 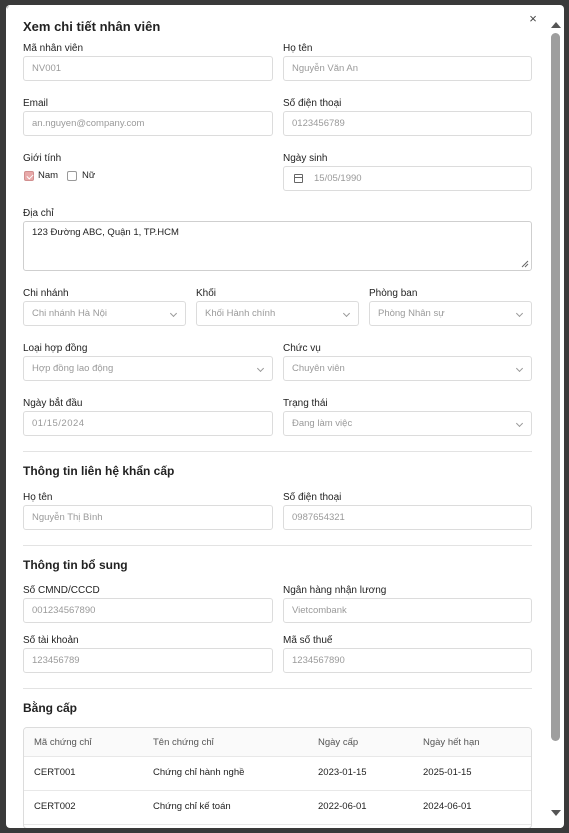 What do you see at coordinates (55, 348) in the screenshot?
I see `contract-type-label: Loại hợp đồng` at bounding box center [55, 348].